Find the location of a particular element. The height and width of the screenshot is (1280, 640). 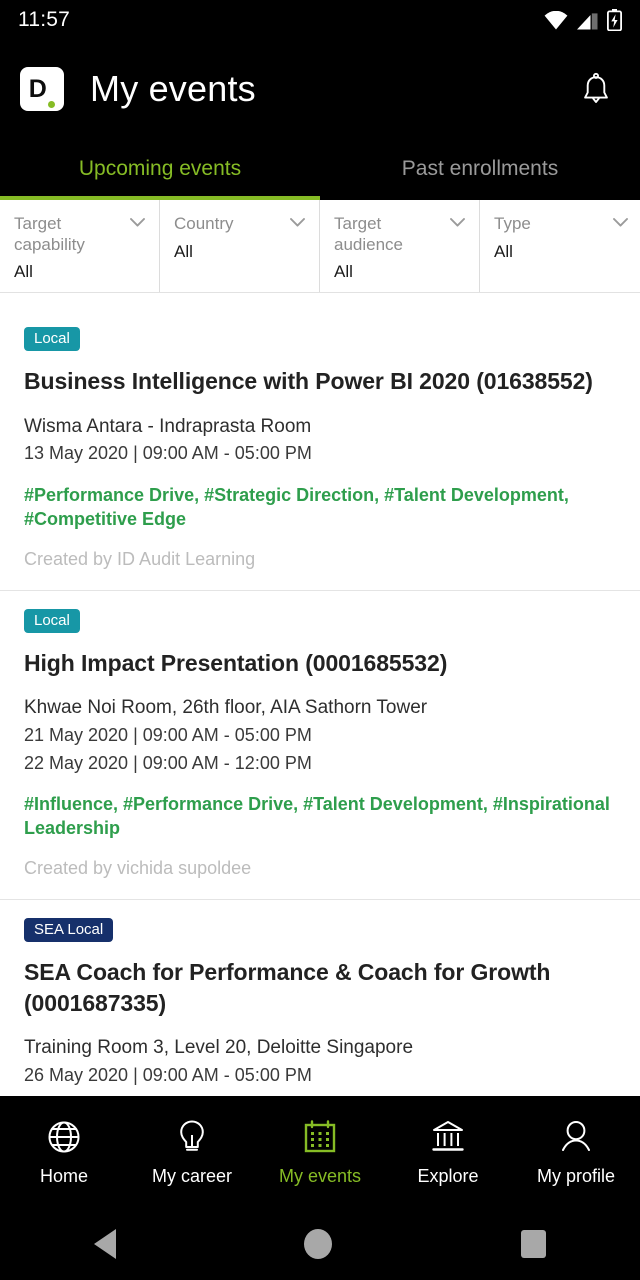

back-button is located at coordinates (105, 1244).